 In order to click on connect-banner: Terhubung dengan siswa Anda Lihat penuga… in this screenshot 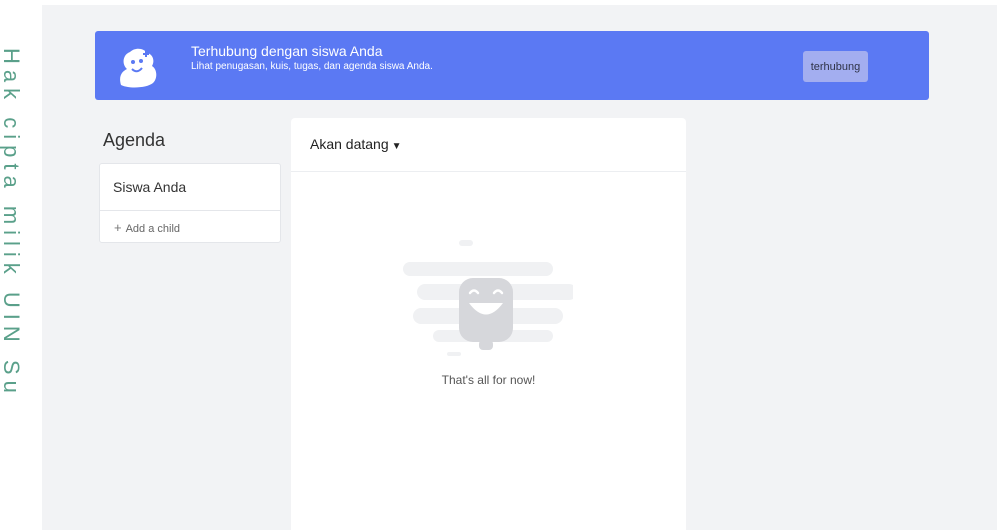, I will do `click(512, 65)`.